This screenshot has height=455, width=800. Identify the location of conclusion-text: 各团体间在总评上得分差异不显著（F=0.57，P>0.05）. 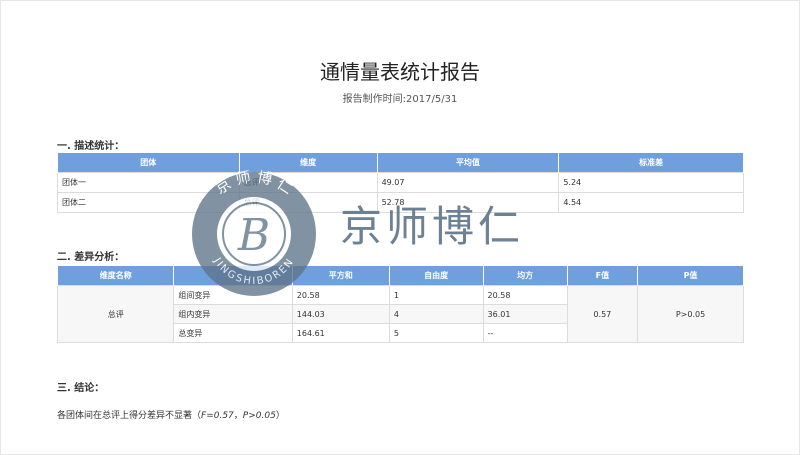
(171, 414).